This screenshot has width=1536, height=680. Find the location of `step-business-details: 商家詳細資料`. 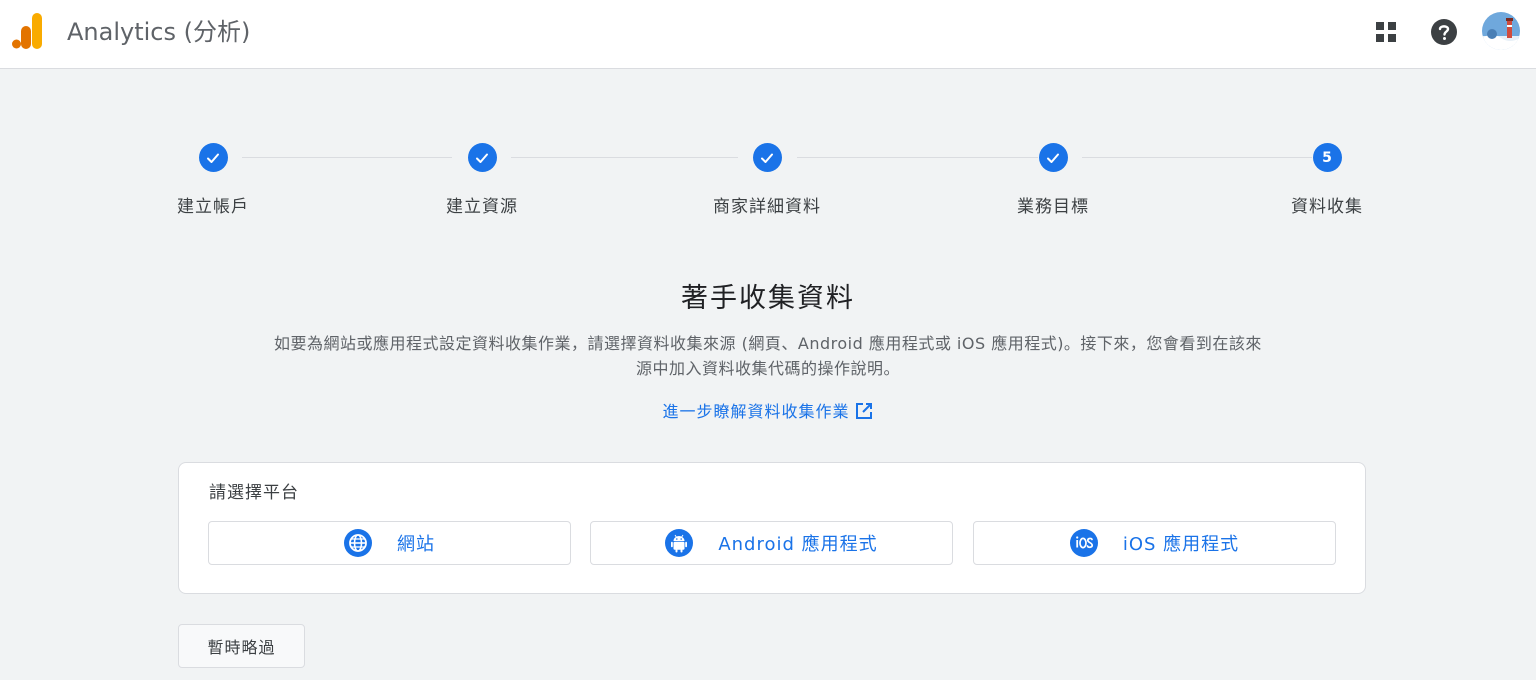

step-business-details: 商家詳細資料 is located at coordinates (767, 180).